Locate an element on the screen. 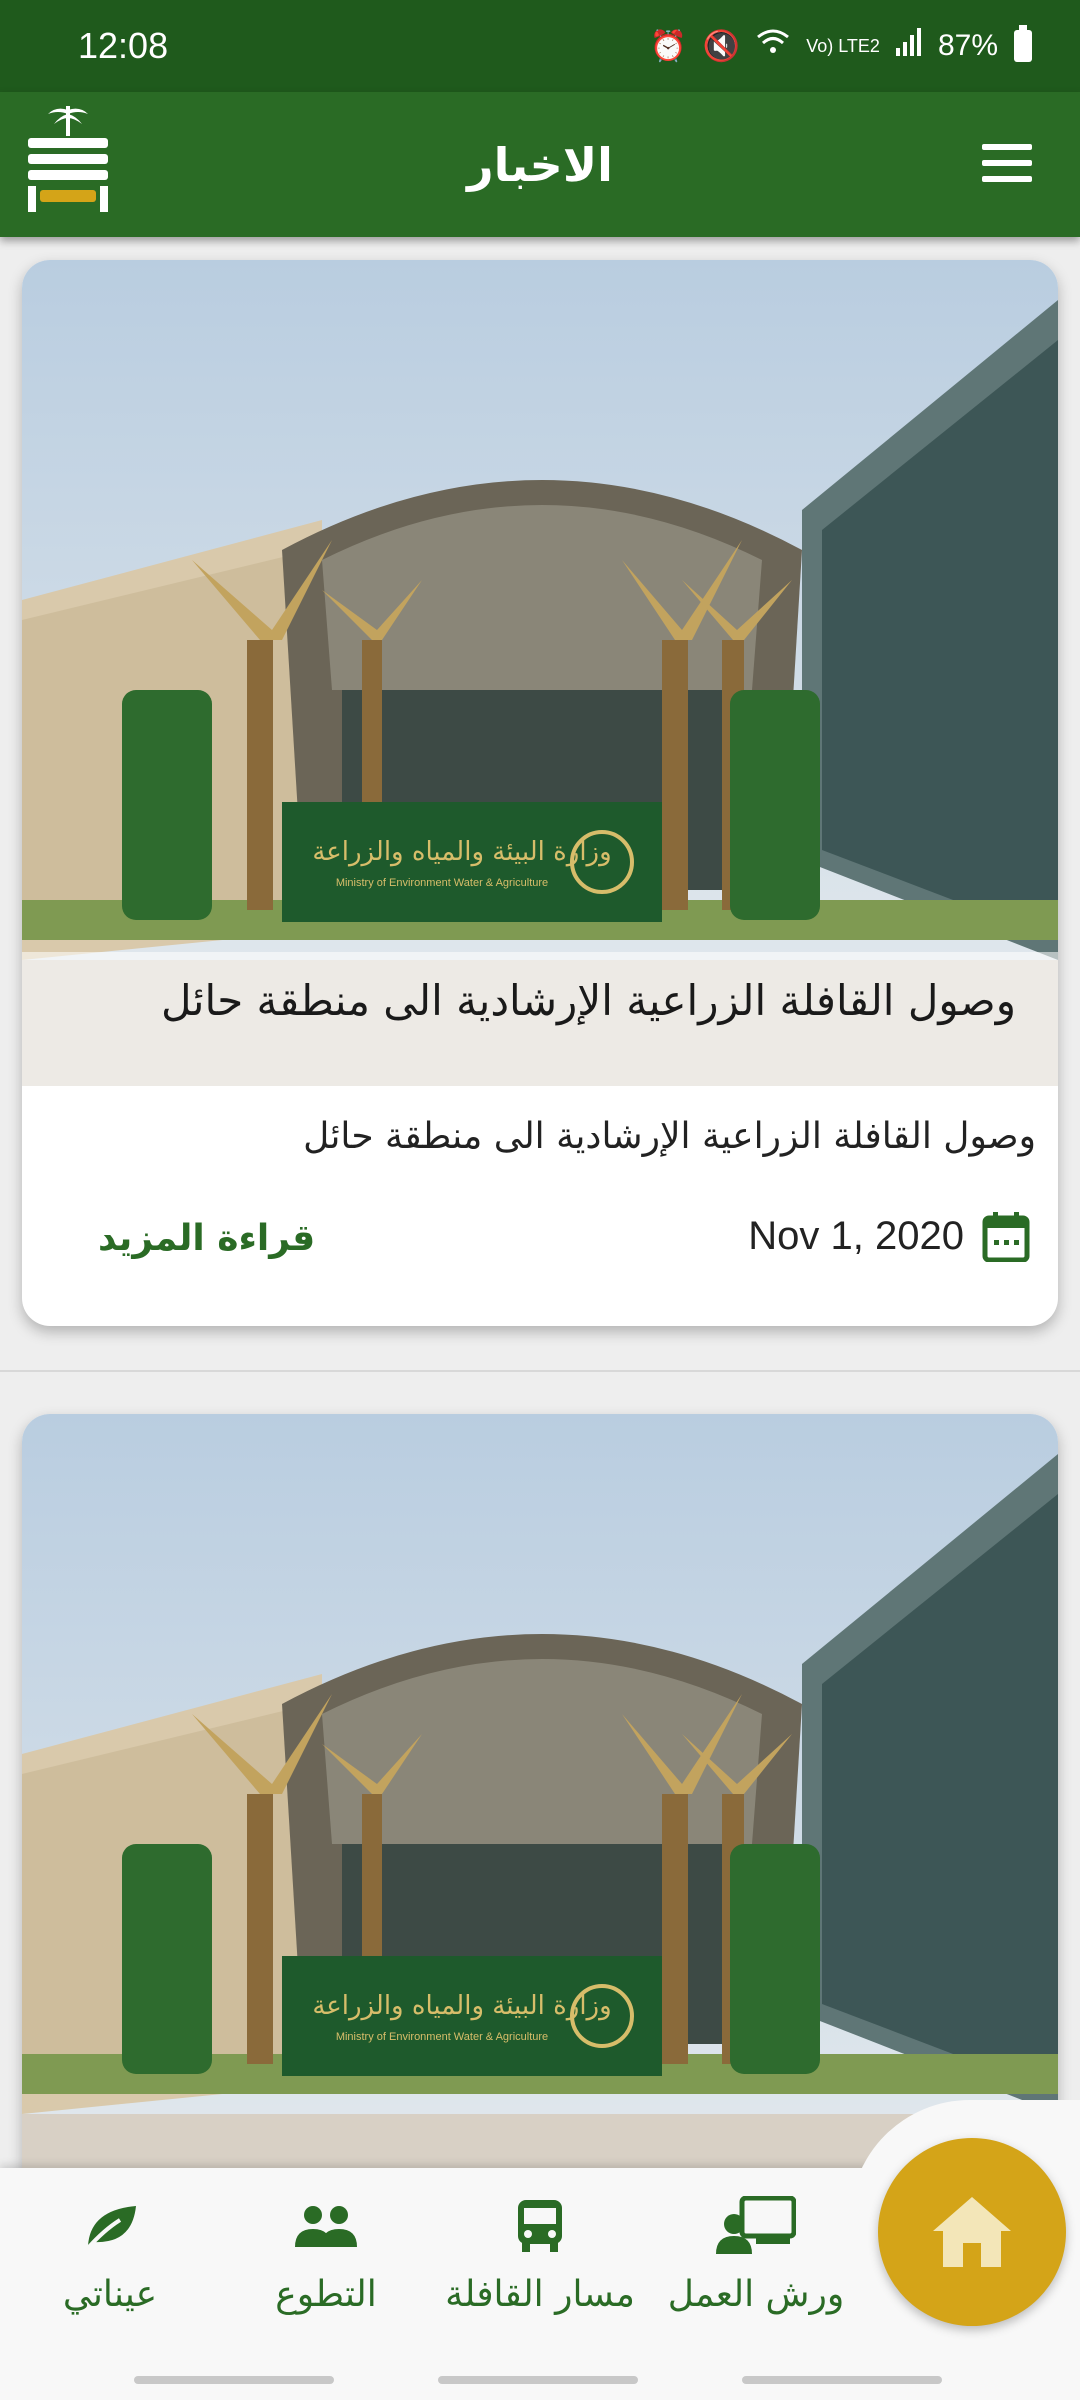  battery-text: 87% is located at coordinates (967, 45).